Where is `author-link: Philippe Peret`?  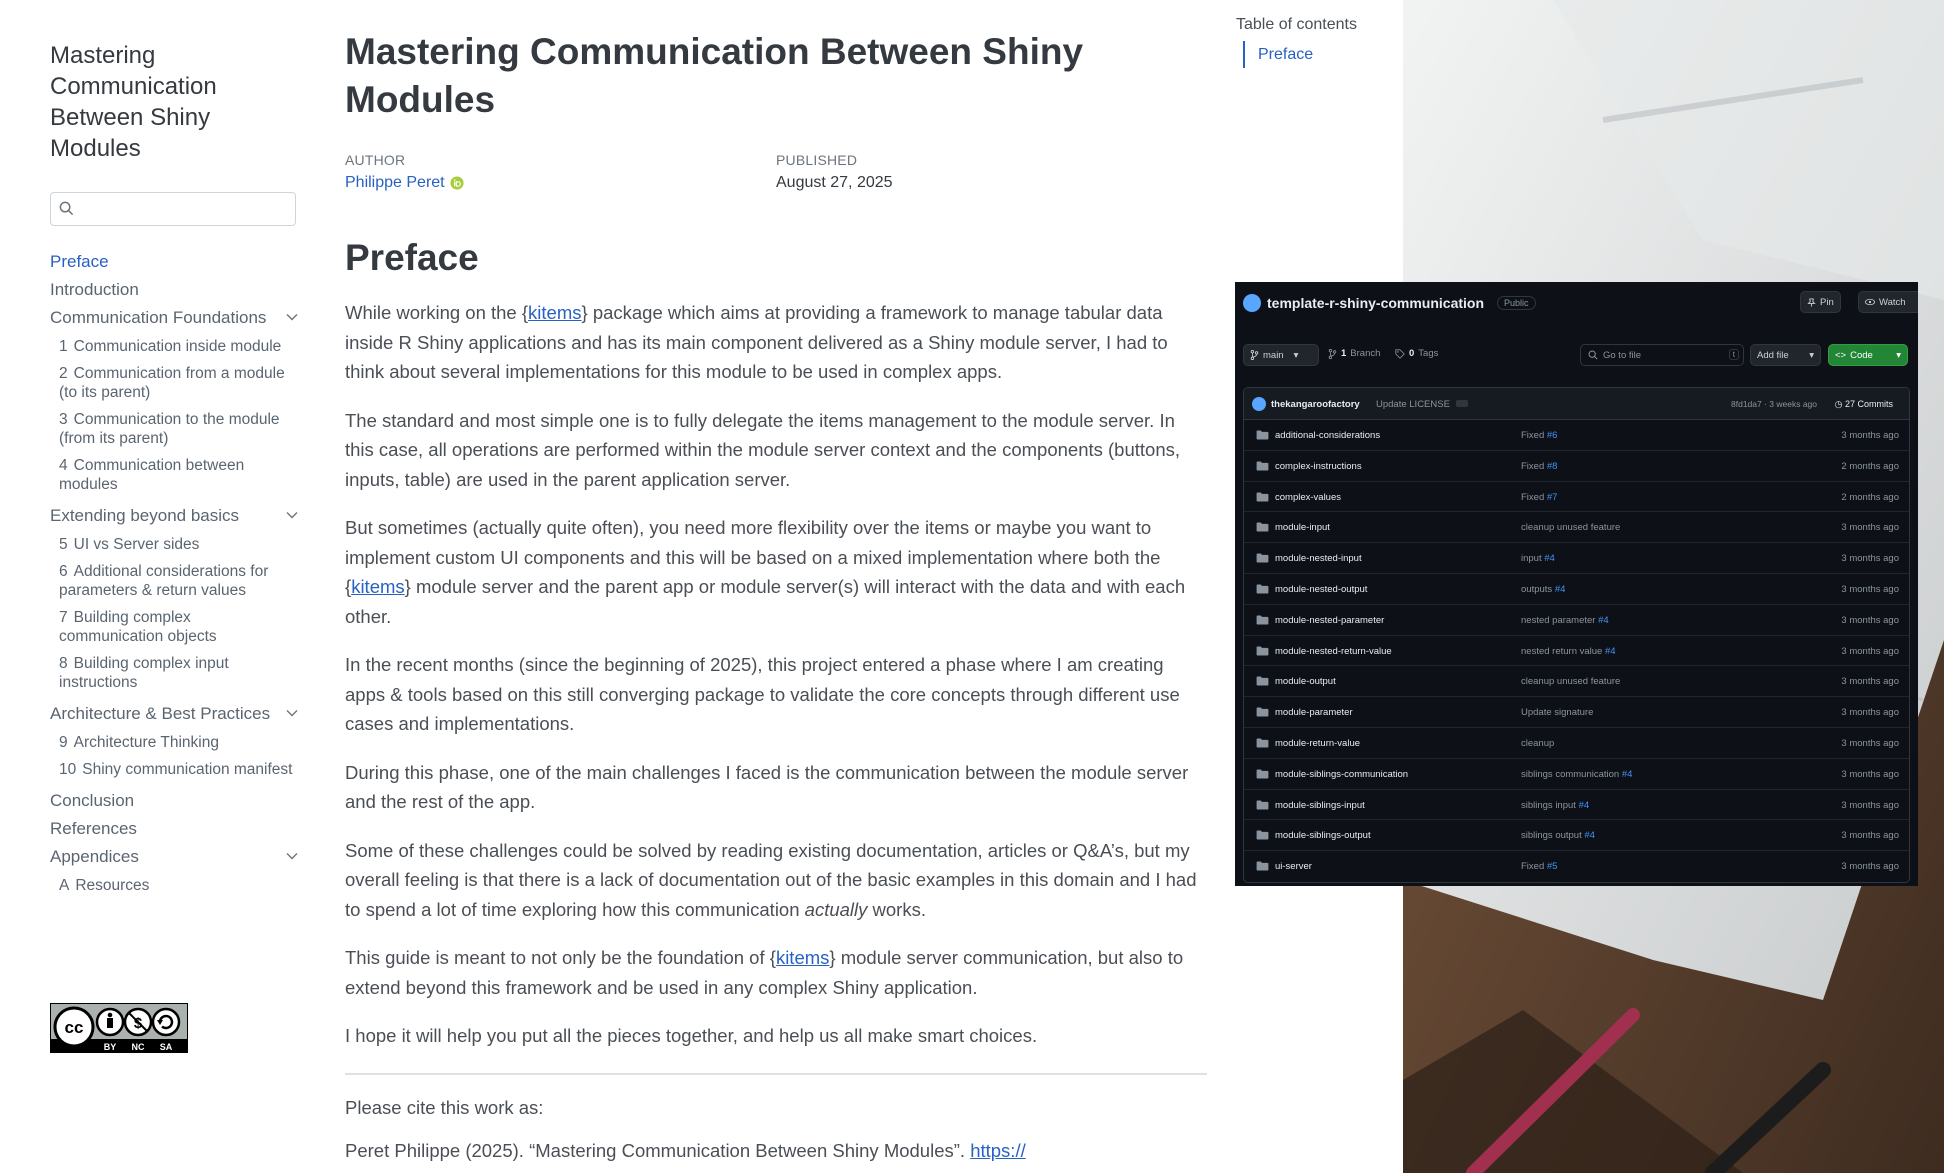 author-link: Philippe Peret is located at coordinates (560, 183).